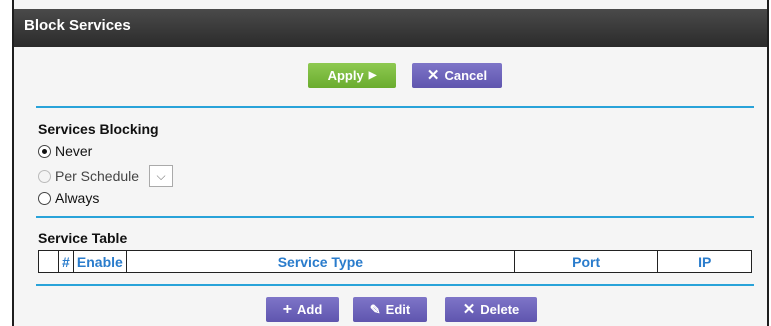 The height and width of the screenshot is (326, 771). What do you see at coordinates (44, 176) in the screenshot?
I see `radio-per-schedule` at bounding box center [44, 176].